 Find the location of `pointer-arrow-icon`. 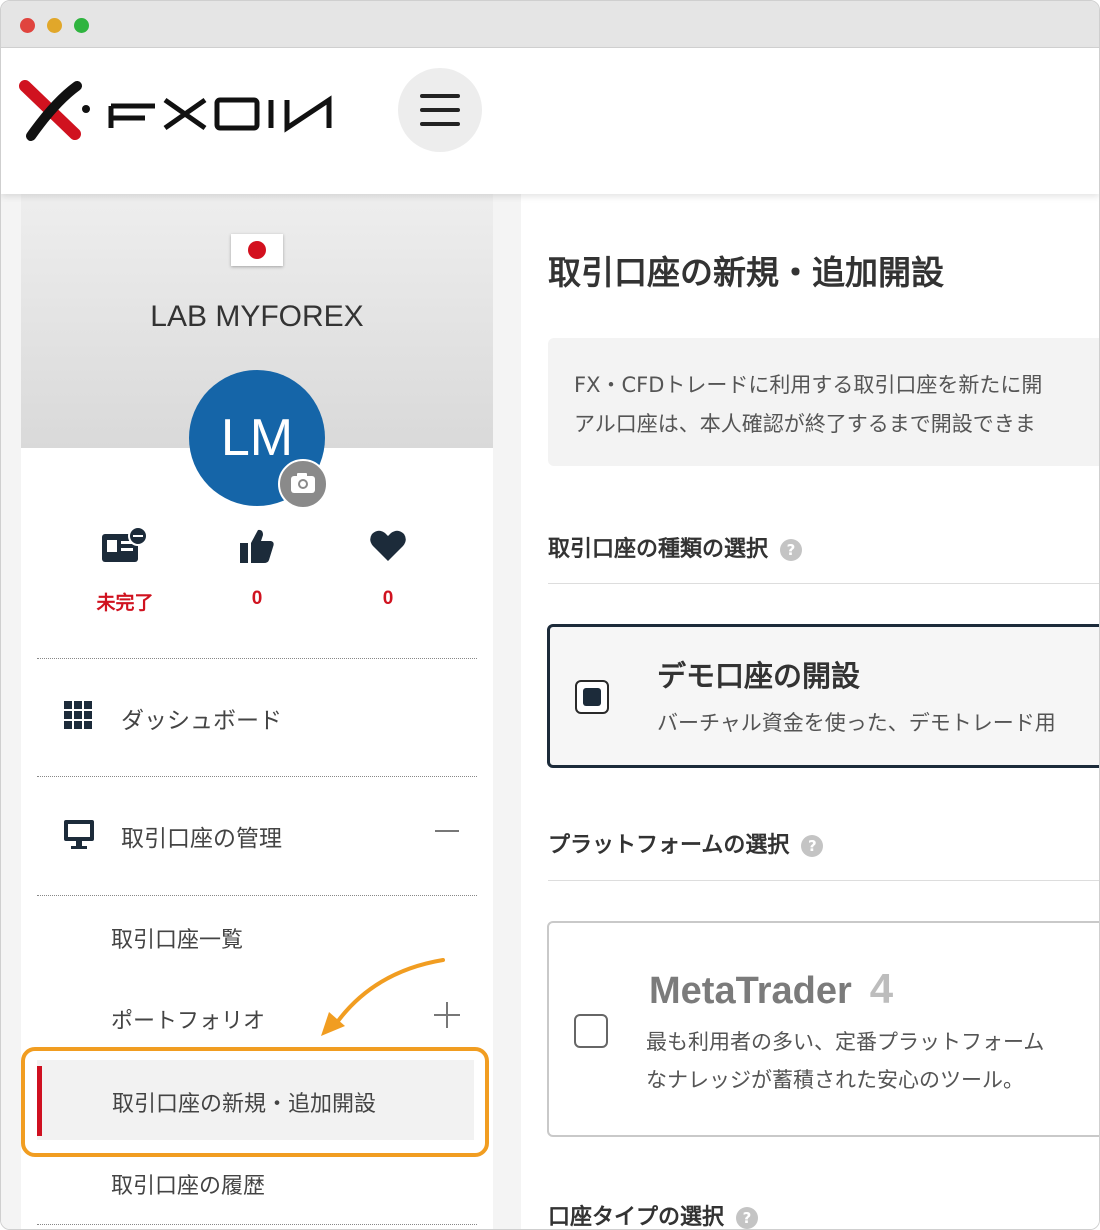

pointer-arrow-icon is located at coordinates (383, 997).